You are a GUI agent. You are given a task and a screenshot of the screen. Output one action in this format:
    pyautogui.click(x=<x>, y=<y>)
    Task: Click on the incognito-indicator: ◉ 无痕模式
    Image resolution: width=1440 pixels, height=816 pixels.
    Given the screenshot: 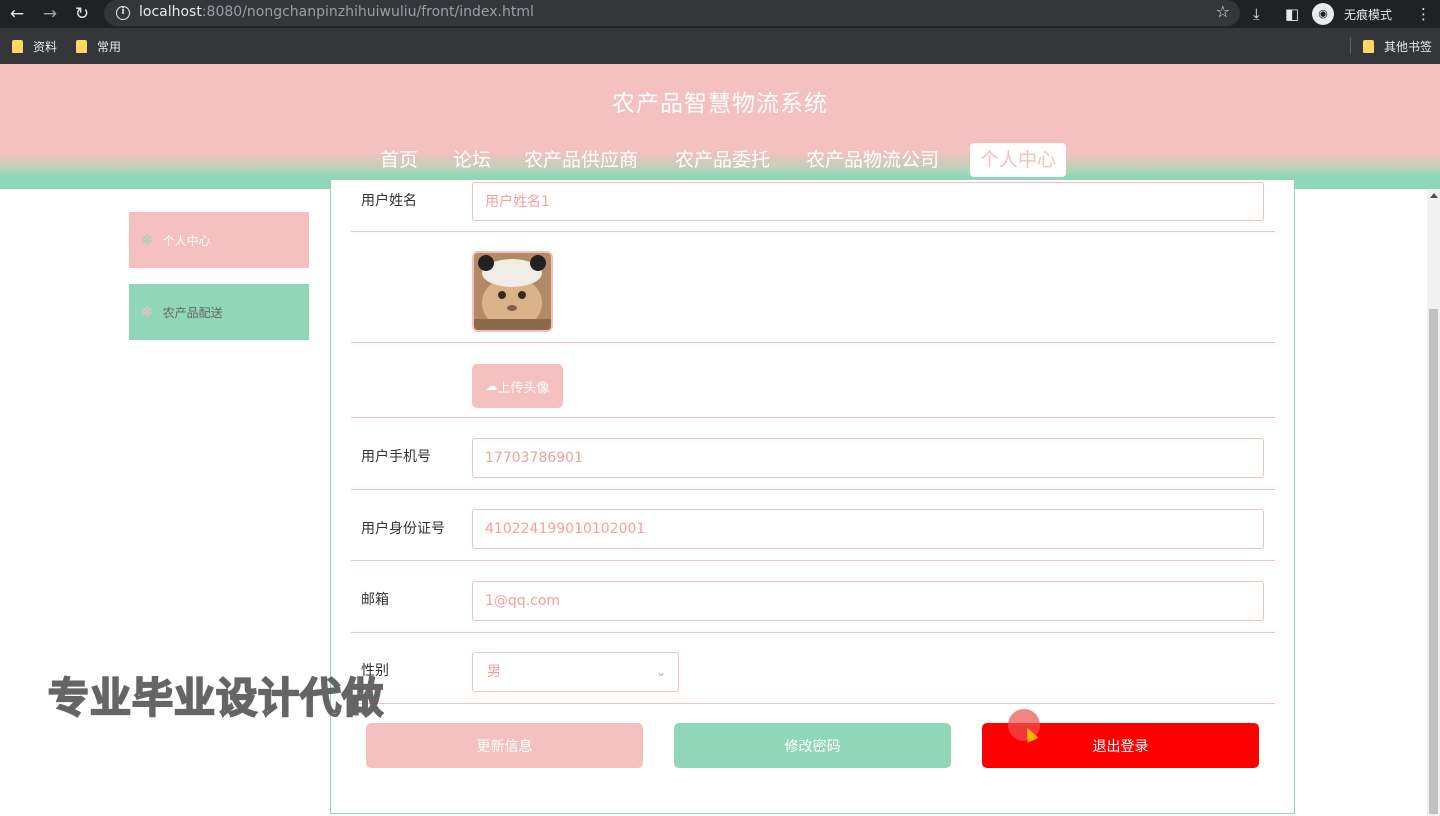 What is the action you would take?
    pyautogui.click(x=1352, y=14)
    